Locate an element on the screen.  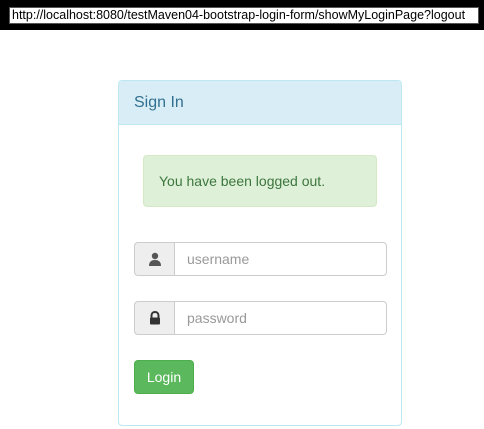
logout-alert: You have been logged out. is located at coordinates (260, 181).